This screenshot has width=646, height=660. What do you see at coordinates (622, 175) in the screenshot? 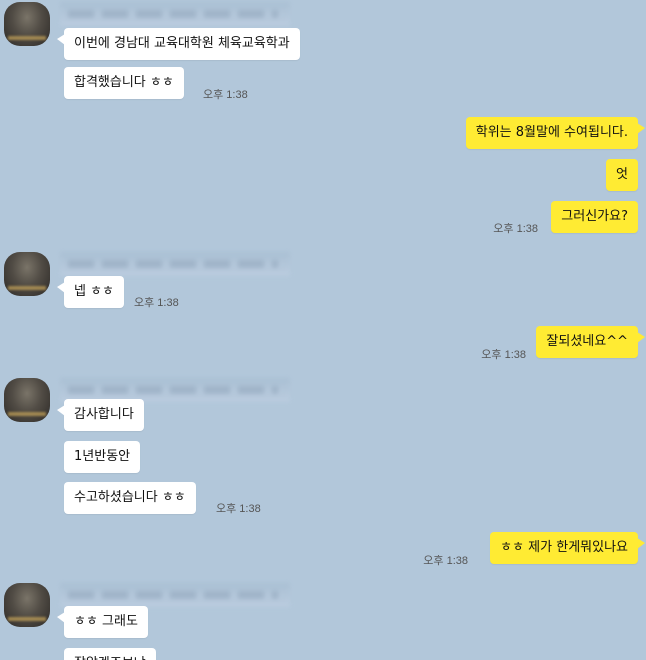
I see `outgoing-message: 엇` at bounding box center [622, 175].